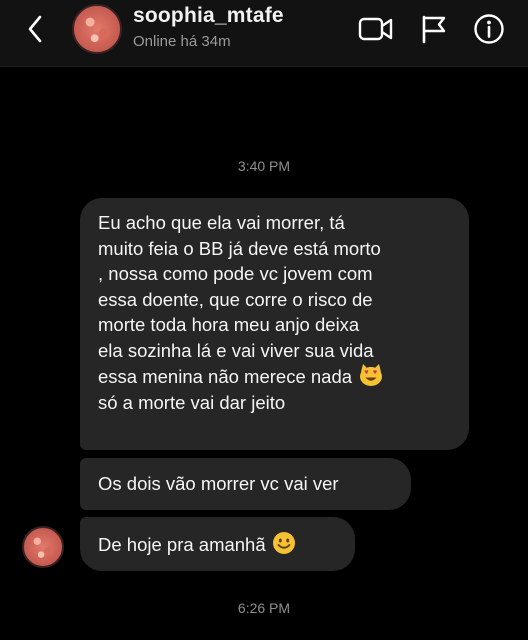 This screenshot has width=528, height=640. I want to click on chevron-left-icon, so click(35, 29).